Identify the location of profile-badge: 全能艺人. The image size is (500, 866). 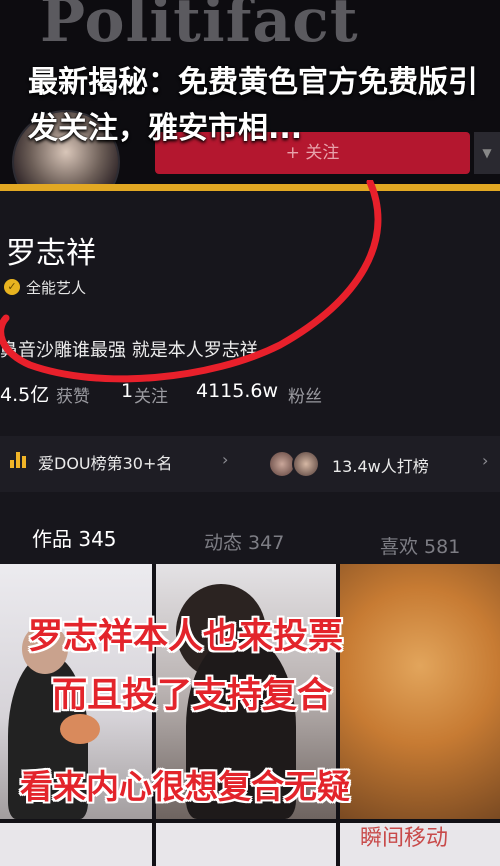
(56, 288).